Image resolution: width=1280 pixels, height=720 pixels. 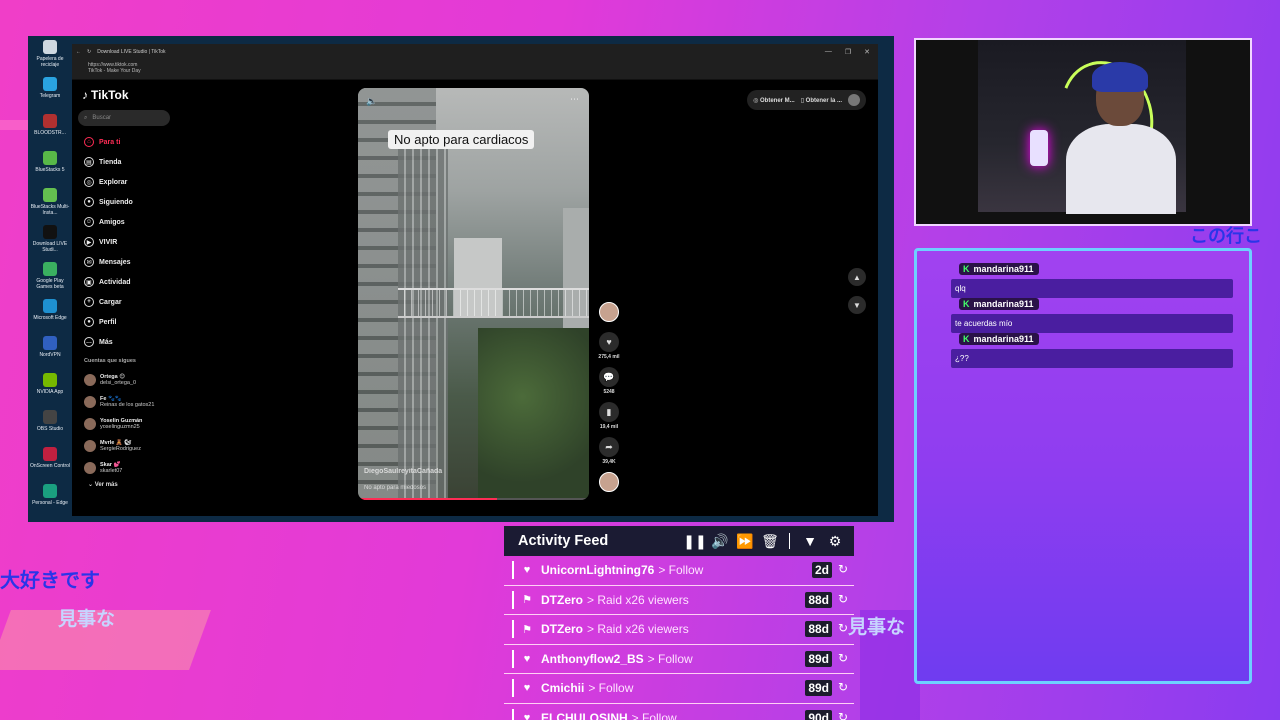 I want to click on skip-icon: ⏩, so click(x=745, y=541).